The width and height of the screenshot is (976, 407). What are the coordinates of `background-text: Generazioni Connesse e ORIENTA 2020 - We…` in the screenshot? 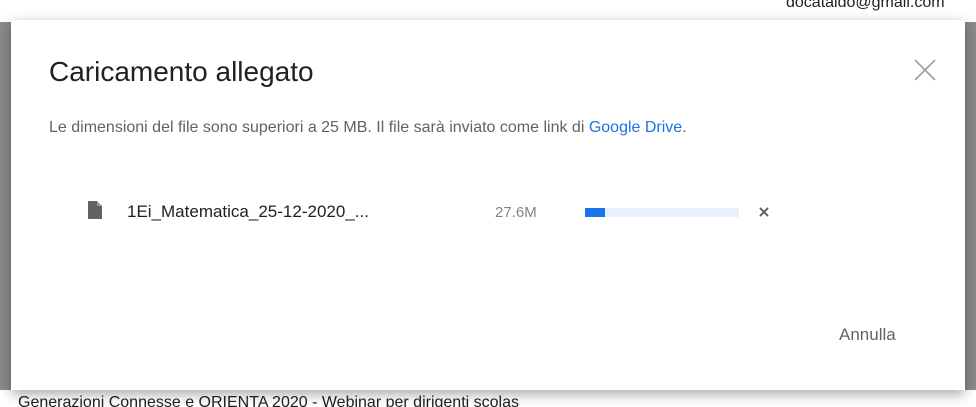 It's located at (268, 400).